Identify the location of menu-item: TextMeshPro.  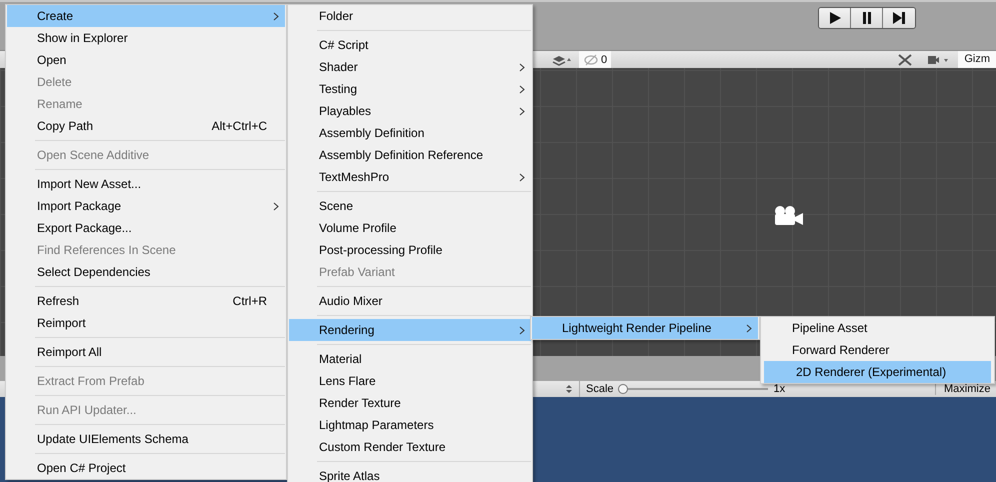
(410, 177).